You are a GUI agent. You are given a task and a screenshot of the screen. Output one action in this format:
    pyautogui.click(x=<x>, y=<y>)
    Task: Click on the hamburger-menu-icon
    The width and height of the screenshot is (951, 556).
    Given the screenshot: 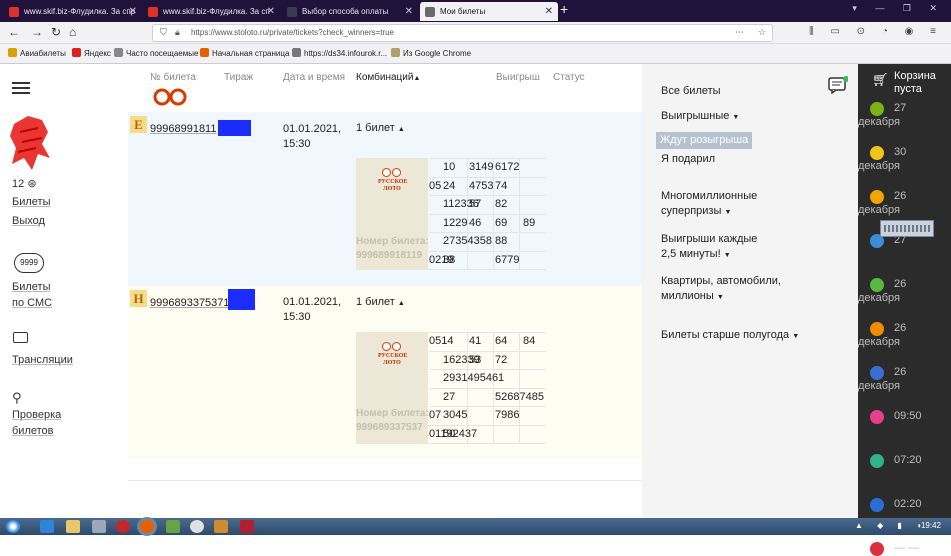 What is the action you would take?
    pyautogui.click(x=21, y=88)
    